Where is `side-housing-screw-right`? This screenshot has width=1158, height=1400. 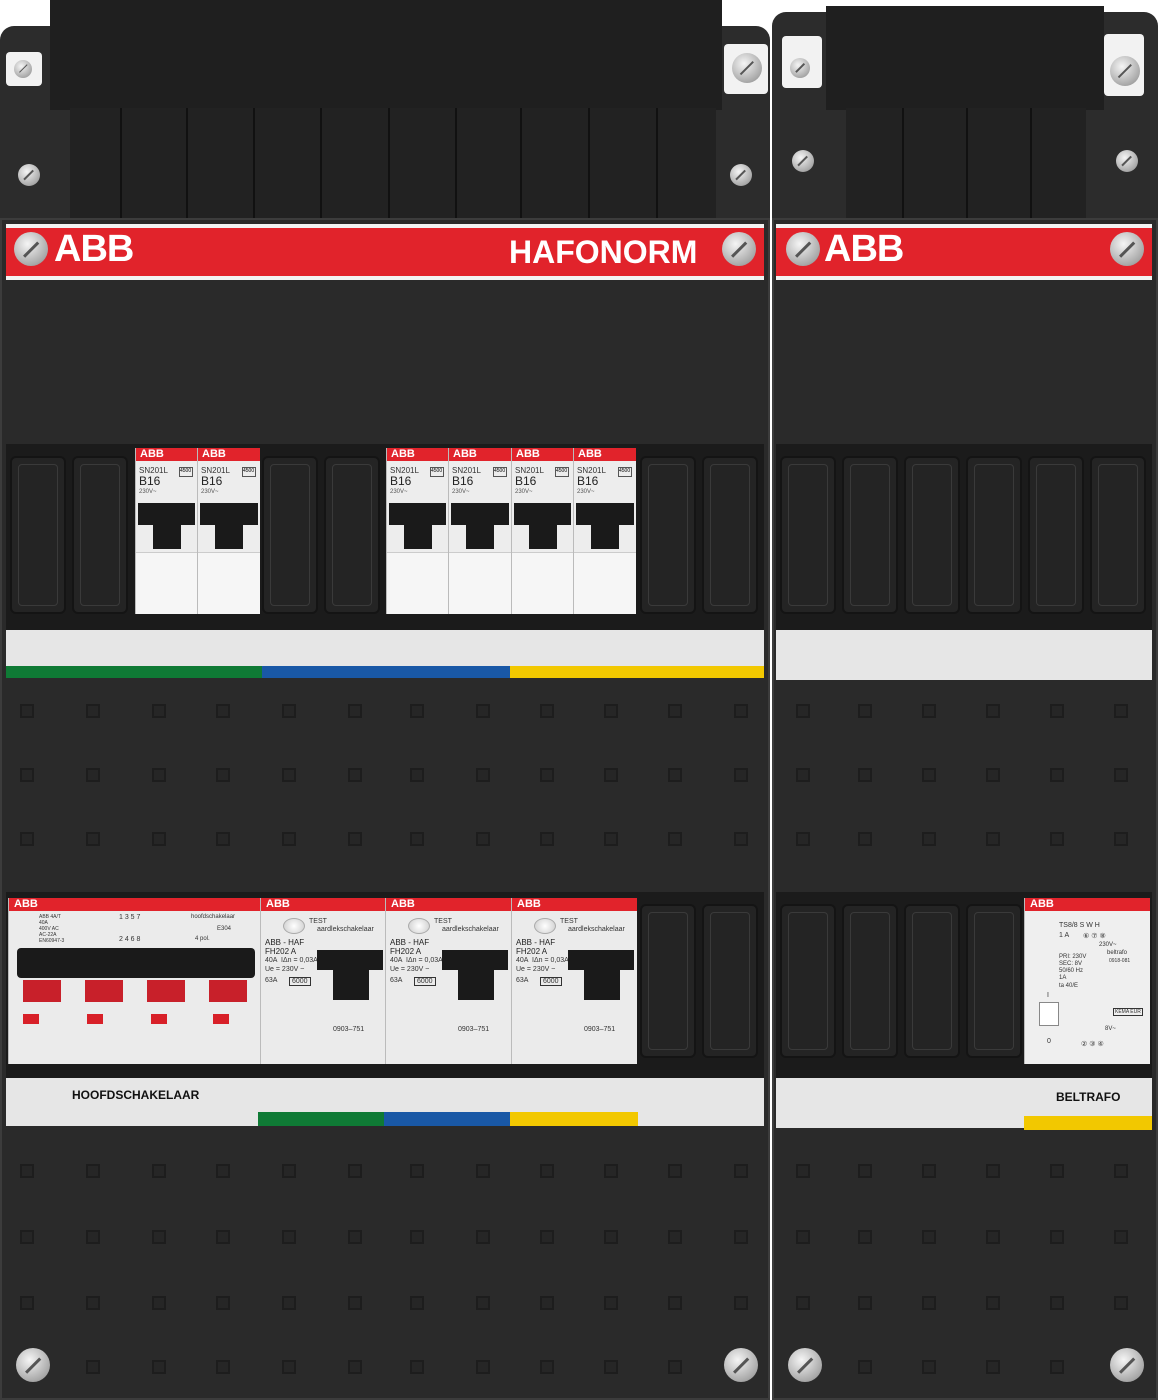
side-housing-screw-right is located at coordinates (1127, 161).